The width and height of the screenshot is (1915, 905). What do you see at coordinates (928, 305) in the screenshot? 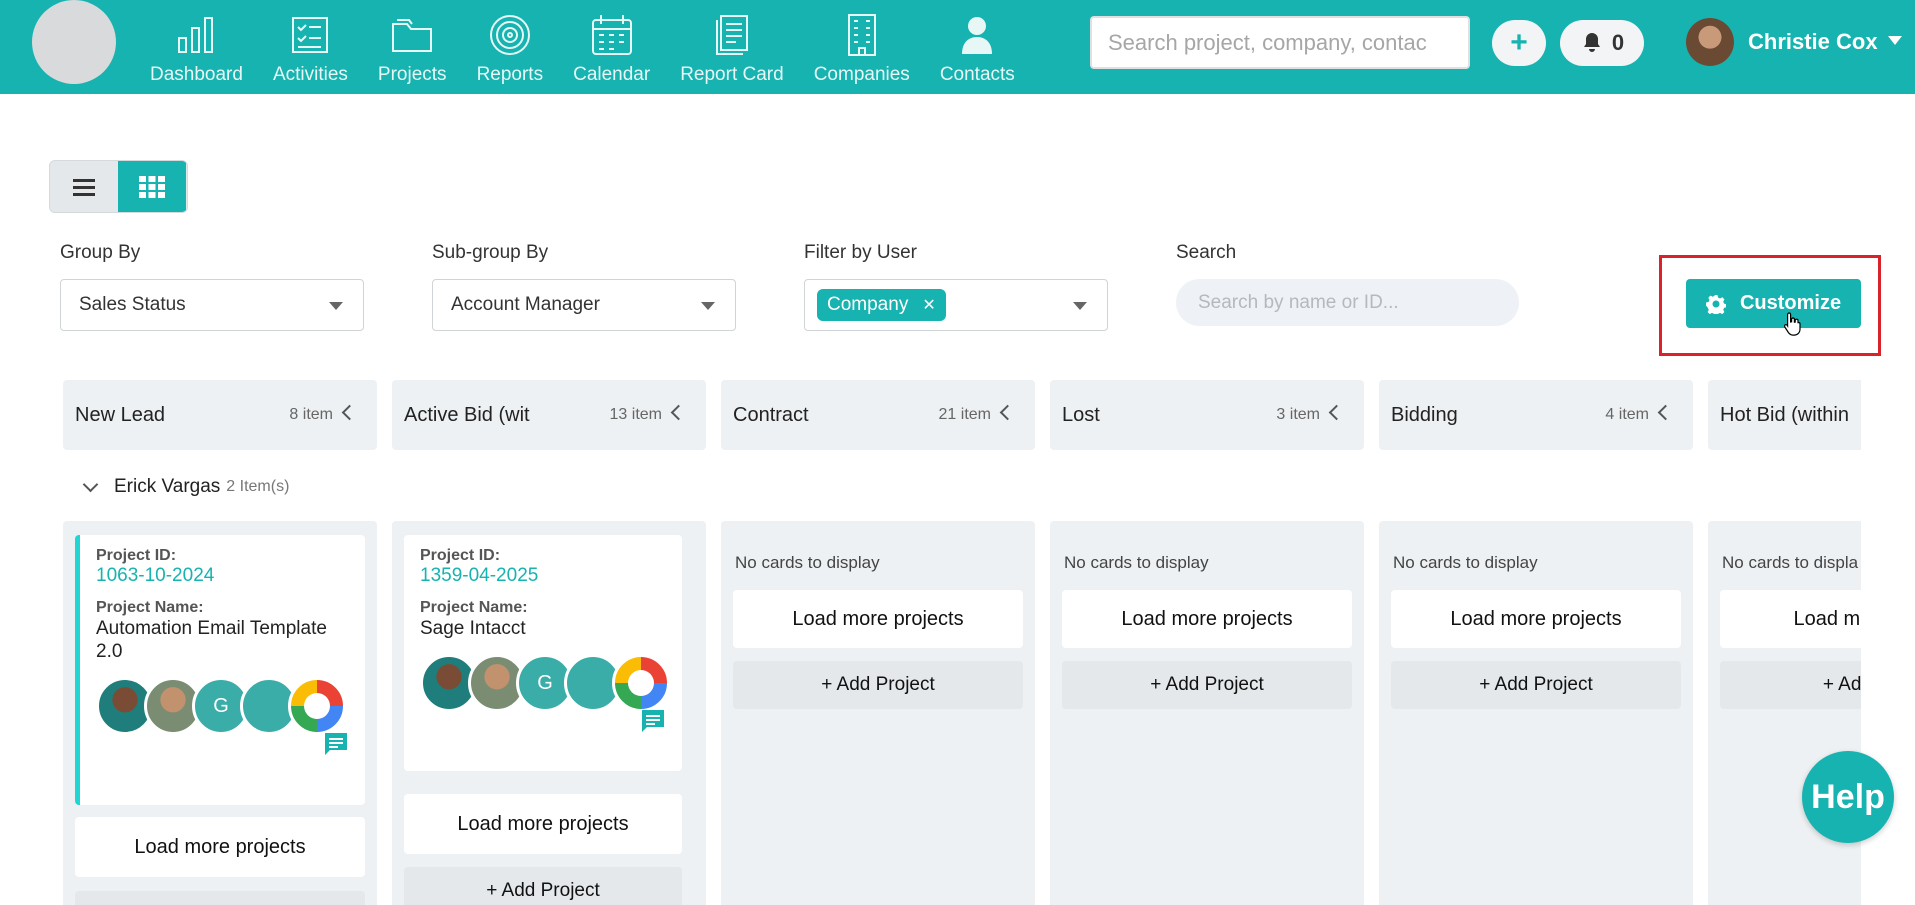
I see `chip-remove-icon: ✕` at bounding box center [928, 305].